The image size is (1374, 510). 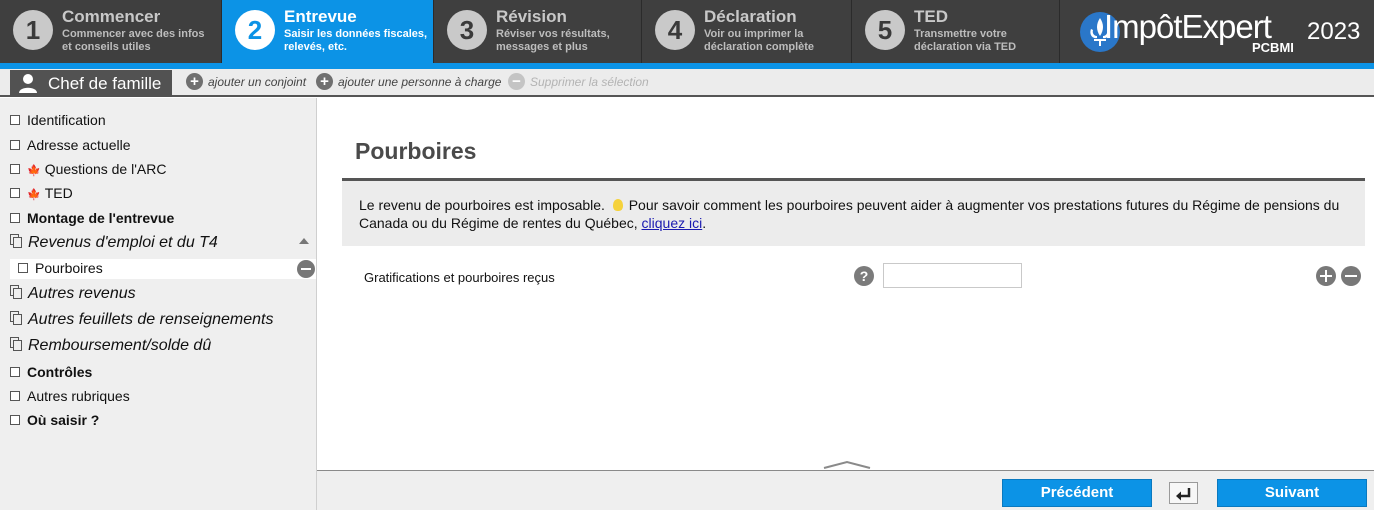 I want to click on next-button: Suivant, so click(x=1292, y=493).